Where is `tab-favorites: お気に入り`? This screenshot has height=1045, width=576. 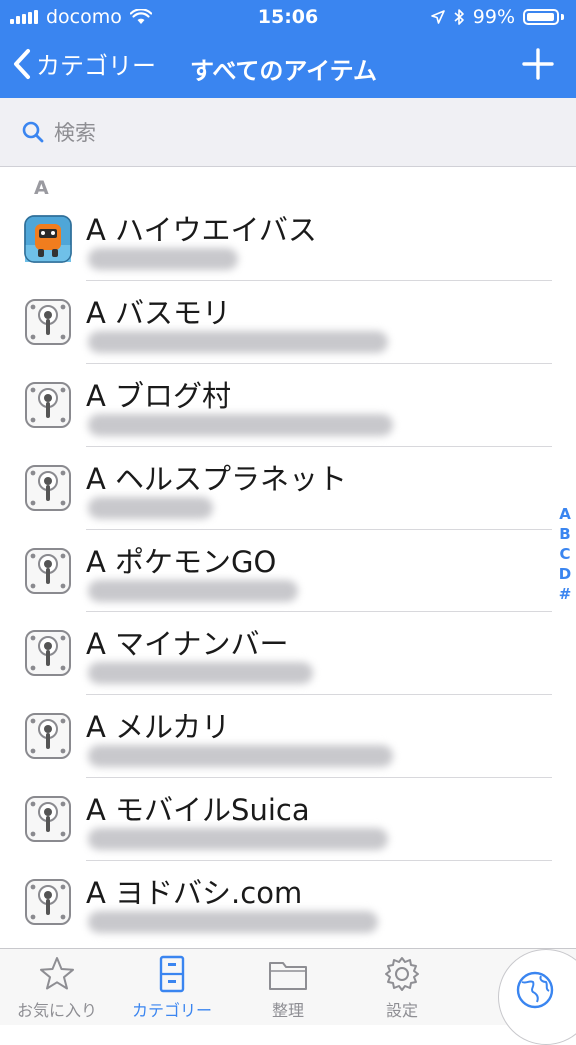
tab-favorites: お気に入り is located at coordinates (57, 988).